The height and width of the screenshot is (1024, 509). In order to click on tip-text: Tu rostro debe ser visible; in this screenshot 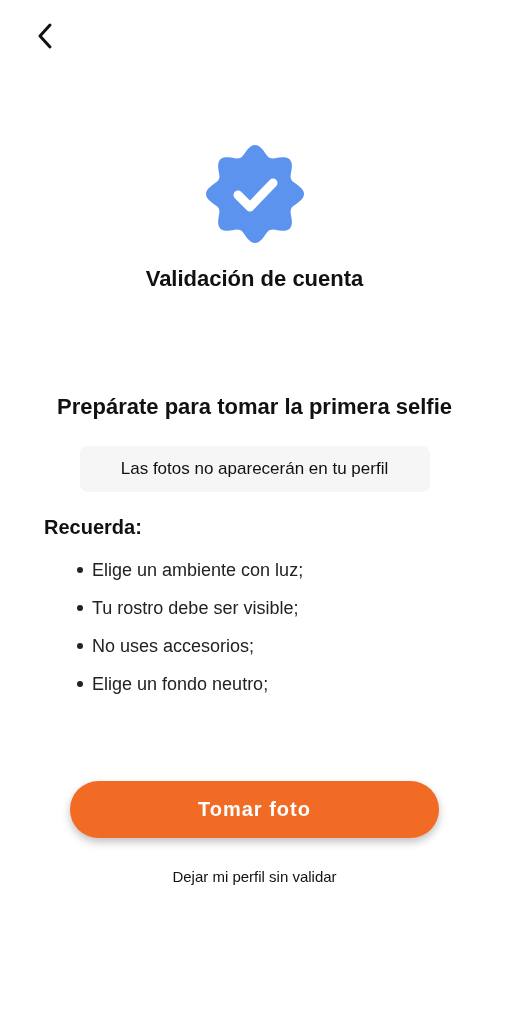, I will do `click(195, 608)`.